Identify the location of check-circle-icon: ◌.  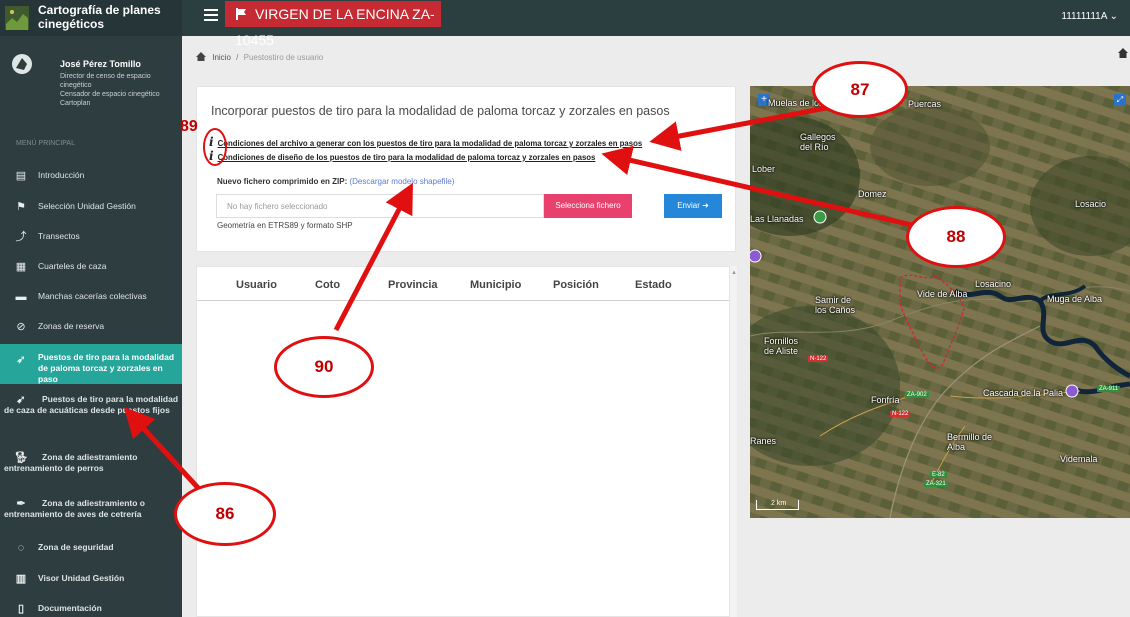
(21, 548).